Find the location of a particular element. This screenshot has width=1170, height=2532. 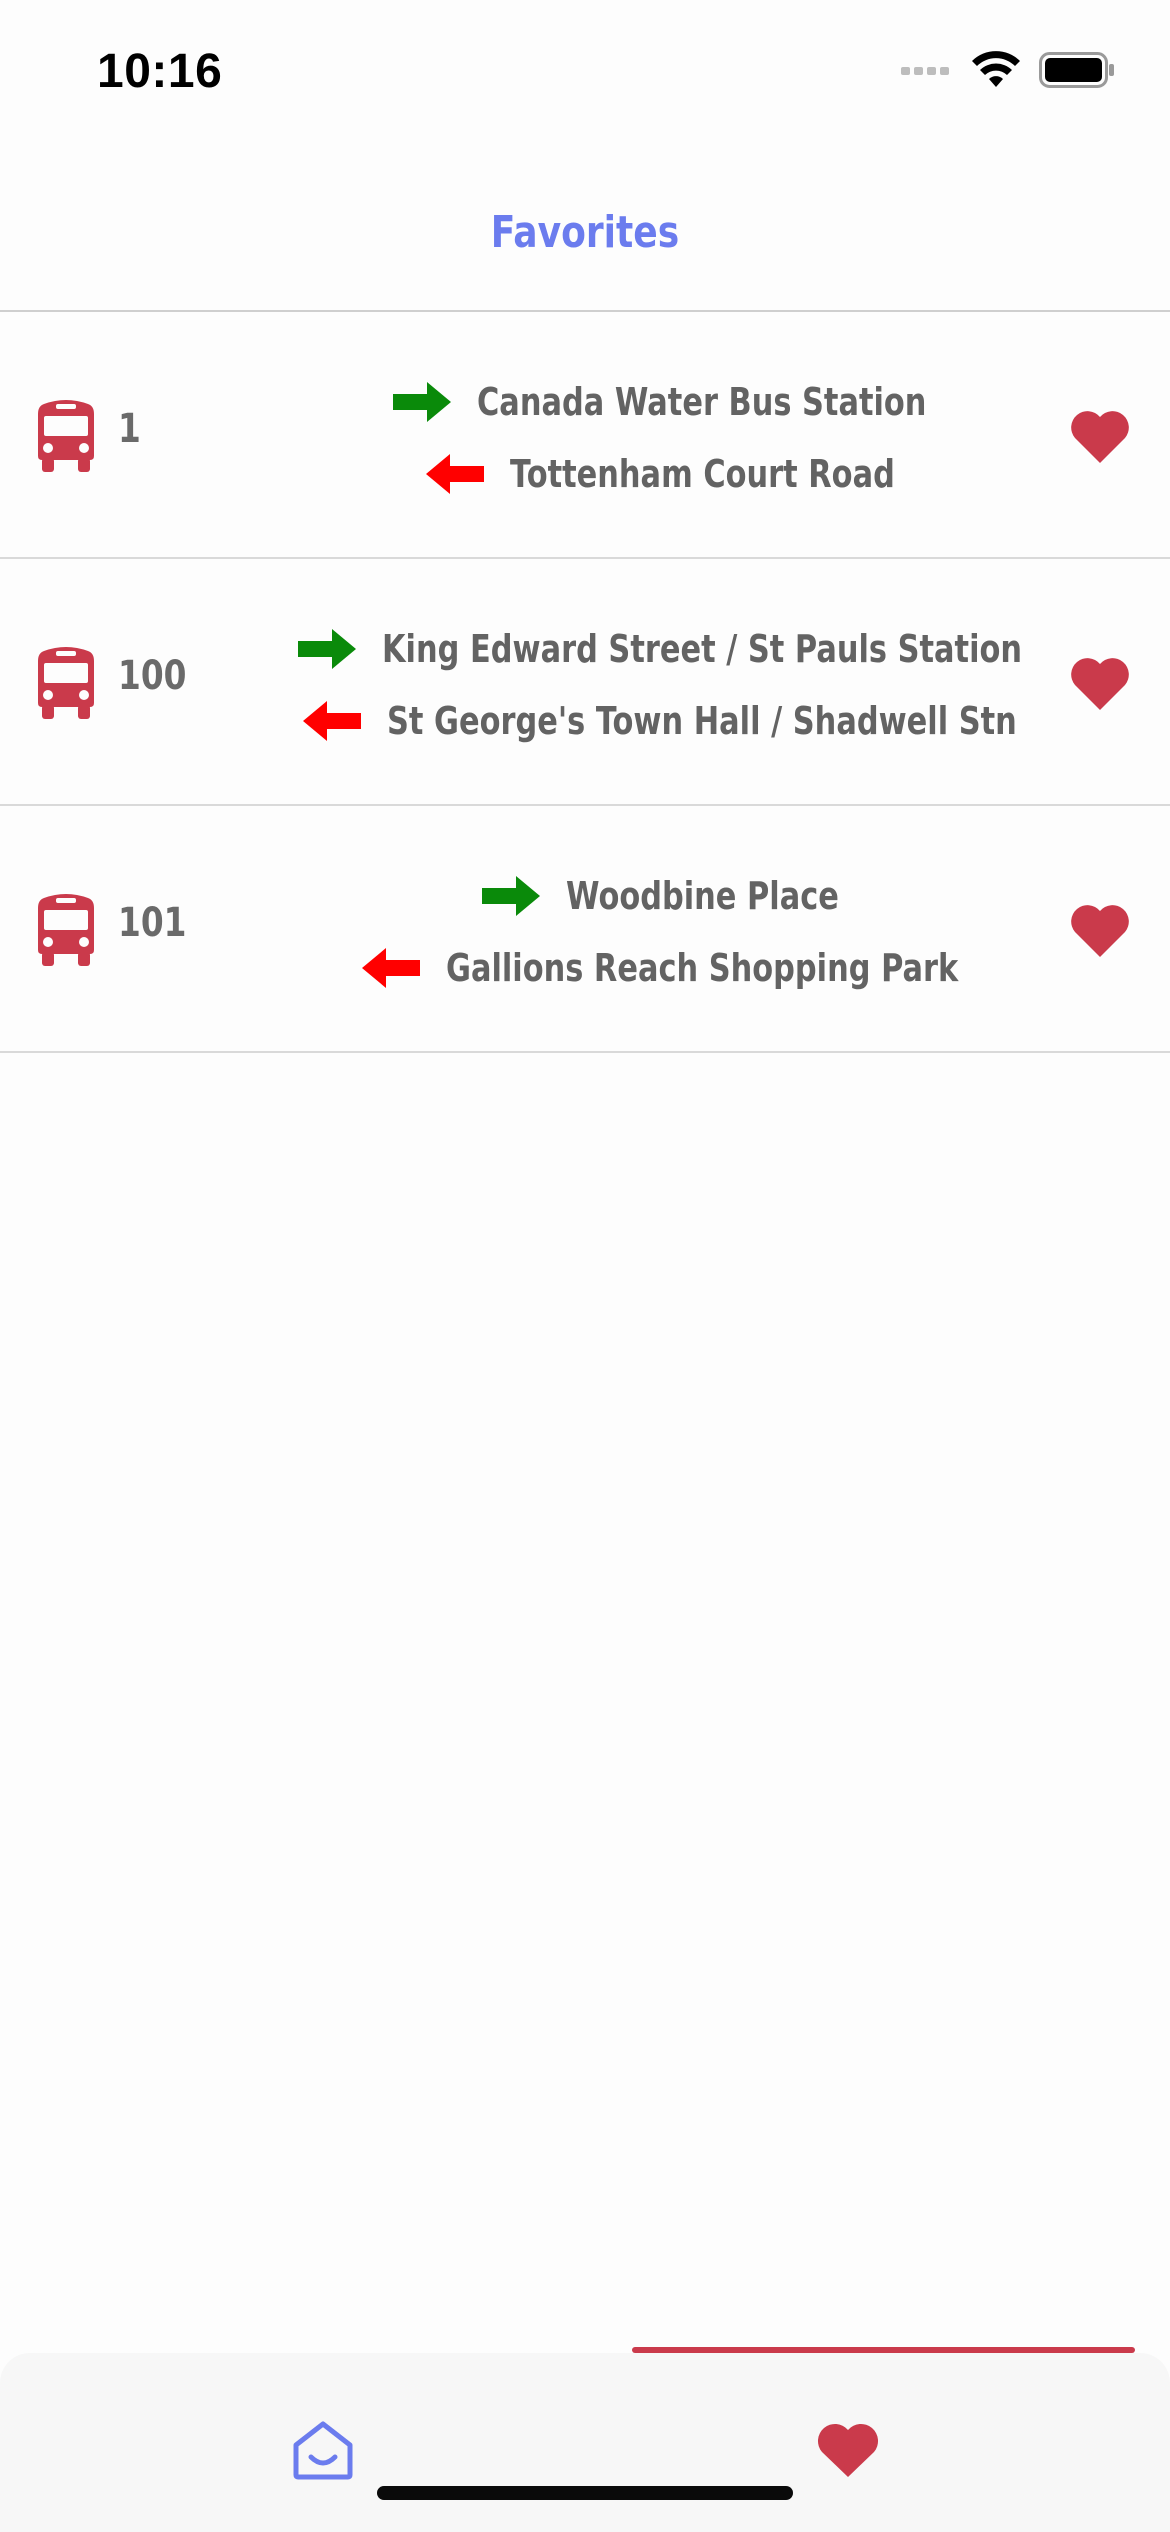

outbound-destination: King Edward Street / St Pauls Station is located at coordinates (702, 649).